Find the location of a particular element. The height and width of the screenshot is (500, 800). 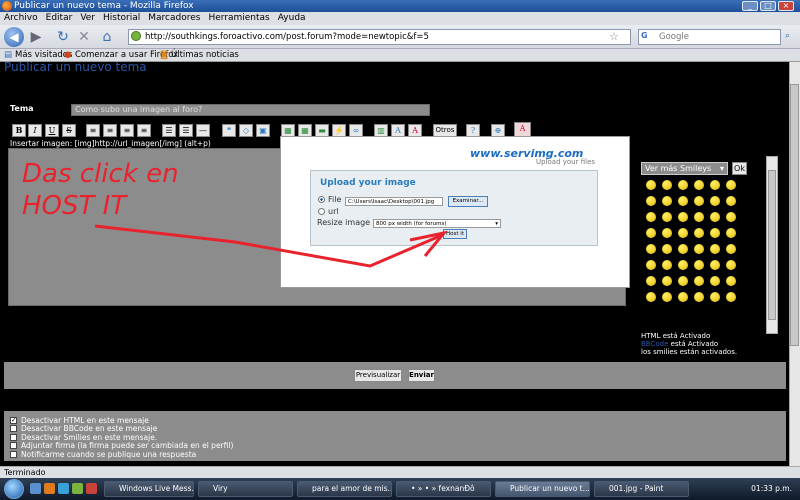

start-button is located at coordinates (14, 489).